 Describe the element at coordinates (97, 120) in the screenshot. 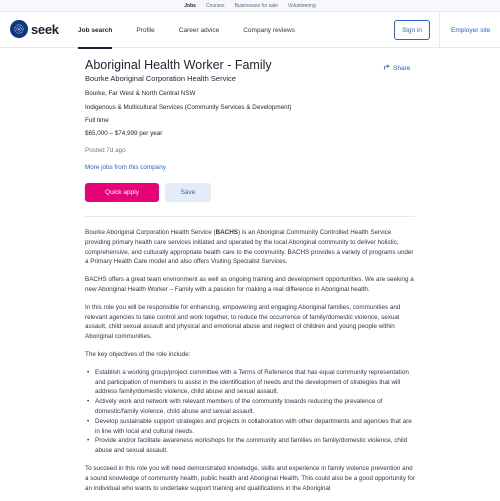

I see `job-work-type: Full time` at that location.